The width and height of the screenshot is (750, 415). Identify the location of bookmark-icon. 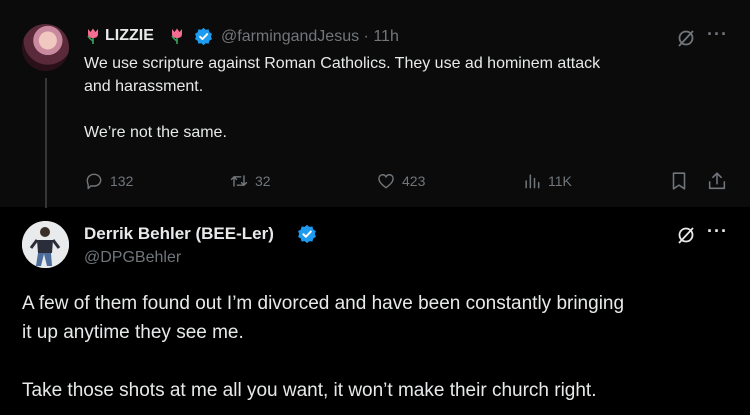
(679, 181).